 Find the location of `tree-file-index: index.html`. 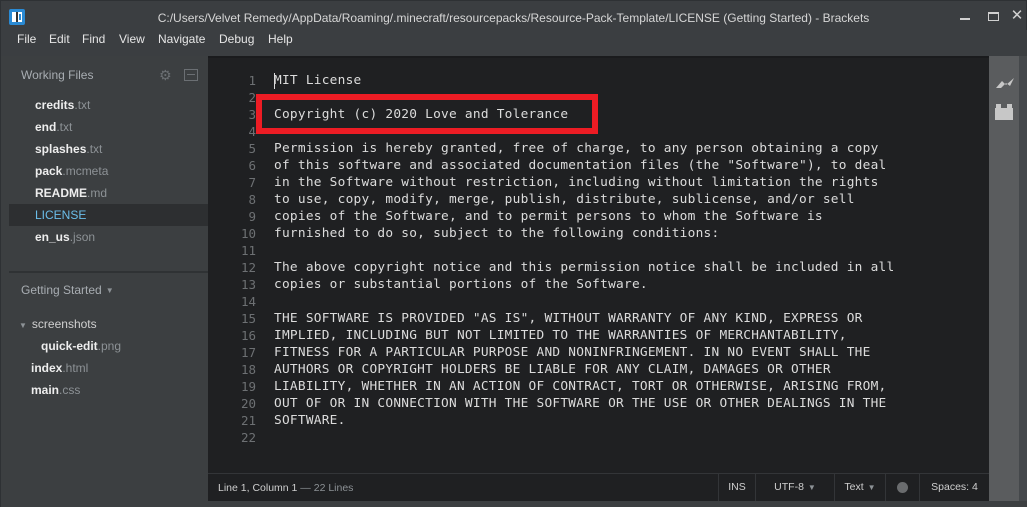

tree-file-index: index.html is located at coordinates (59, 368).